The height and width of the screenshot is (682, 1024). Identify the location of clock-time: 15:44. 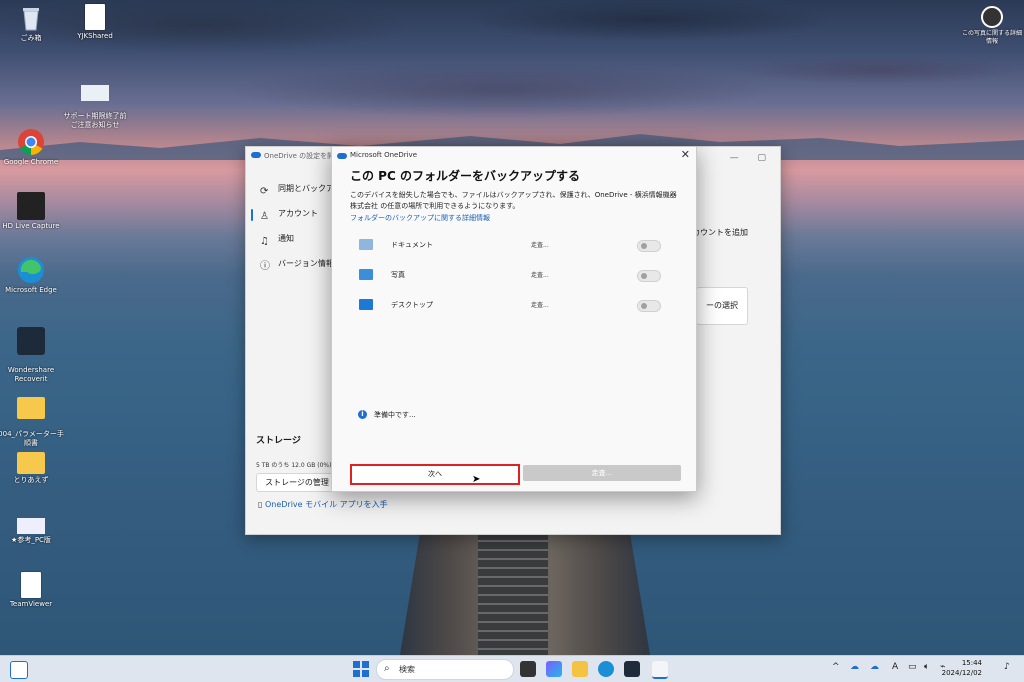
(971, 663).